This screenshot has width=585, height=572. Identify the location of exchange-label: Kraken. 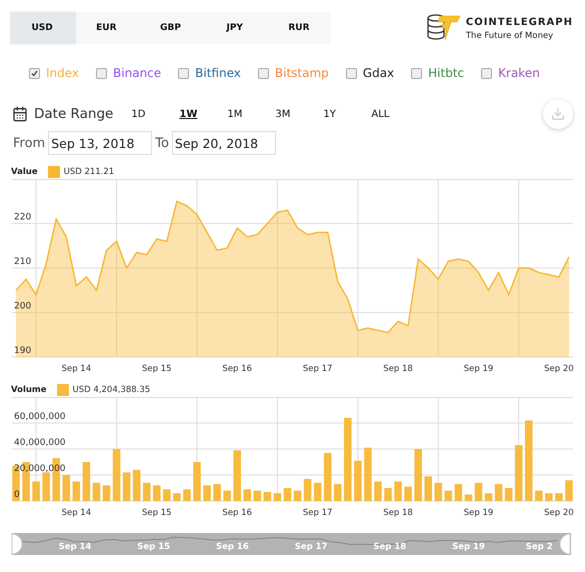
(519, 73).